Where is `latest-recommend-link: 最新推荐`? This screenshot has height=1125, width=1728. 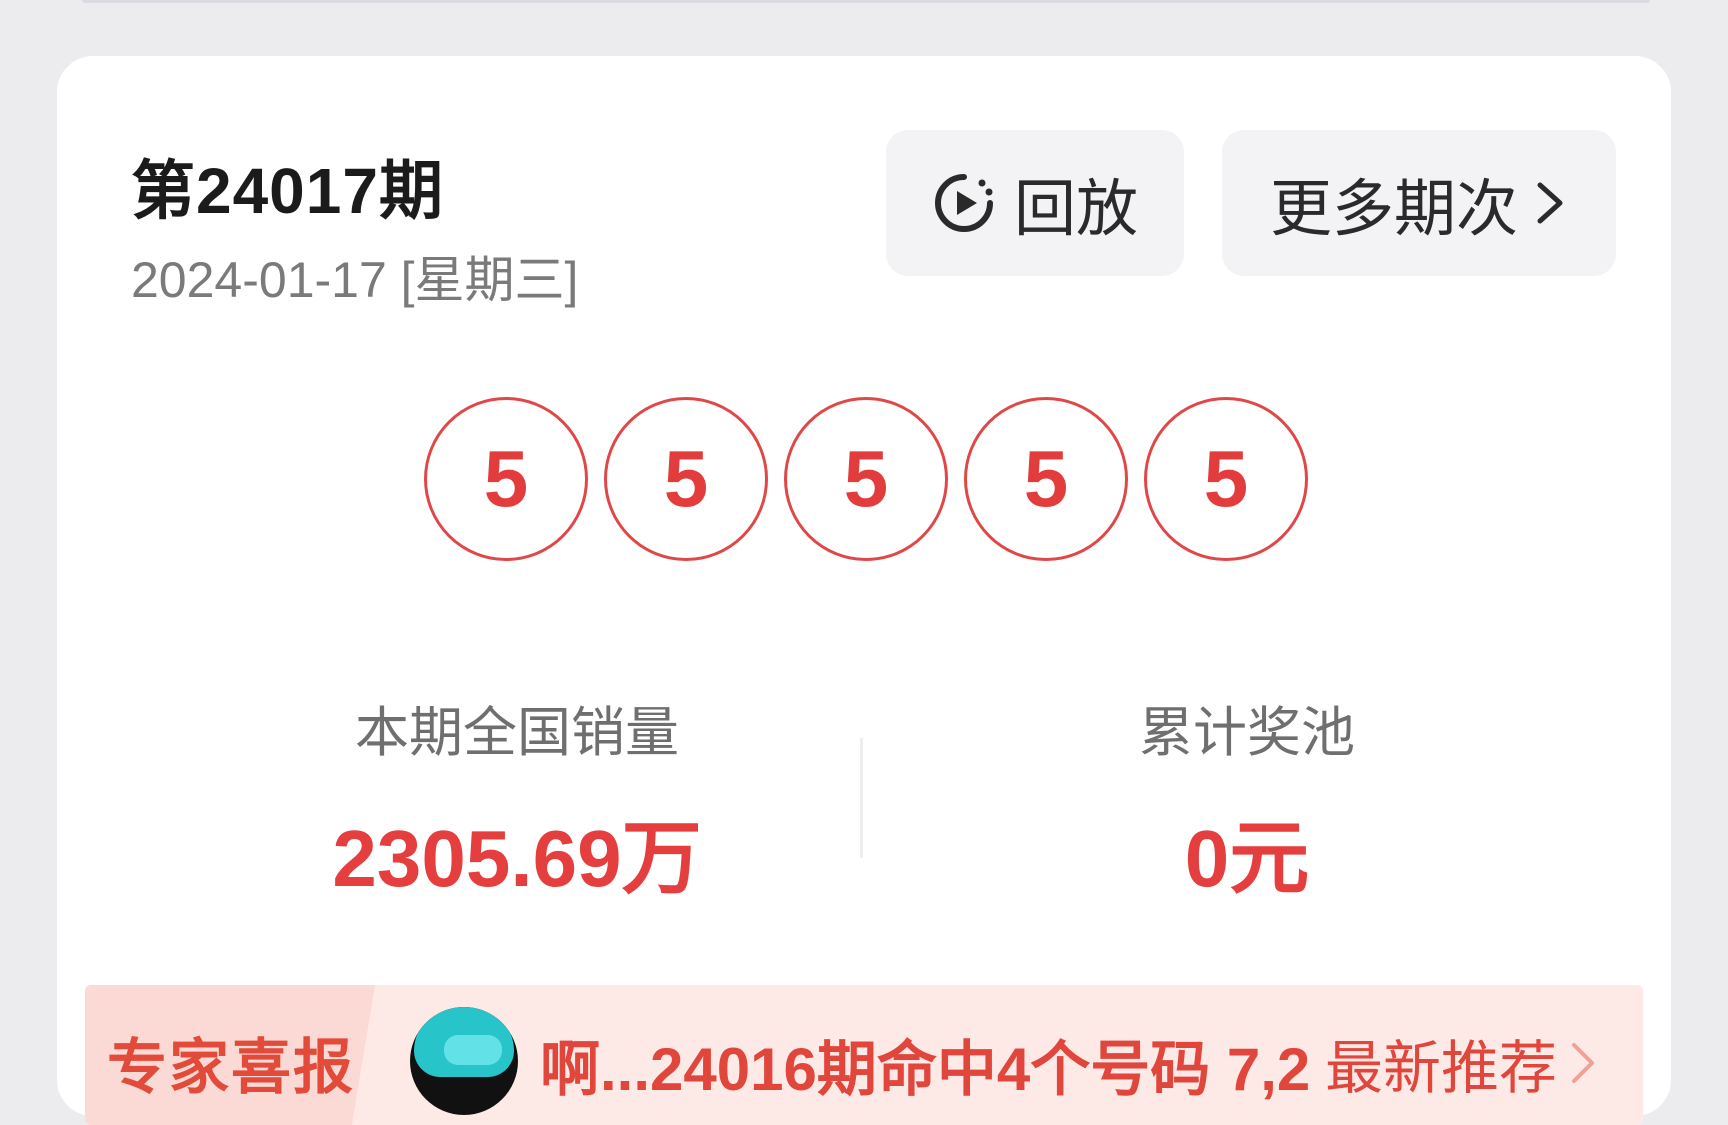
latest-recommend-link: 最新推荐 is located at coordinates (1462, 1063).